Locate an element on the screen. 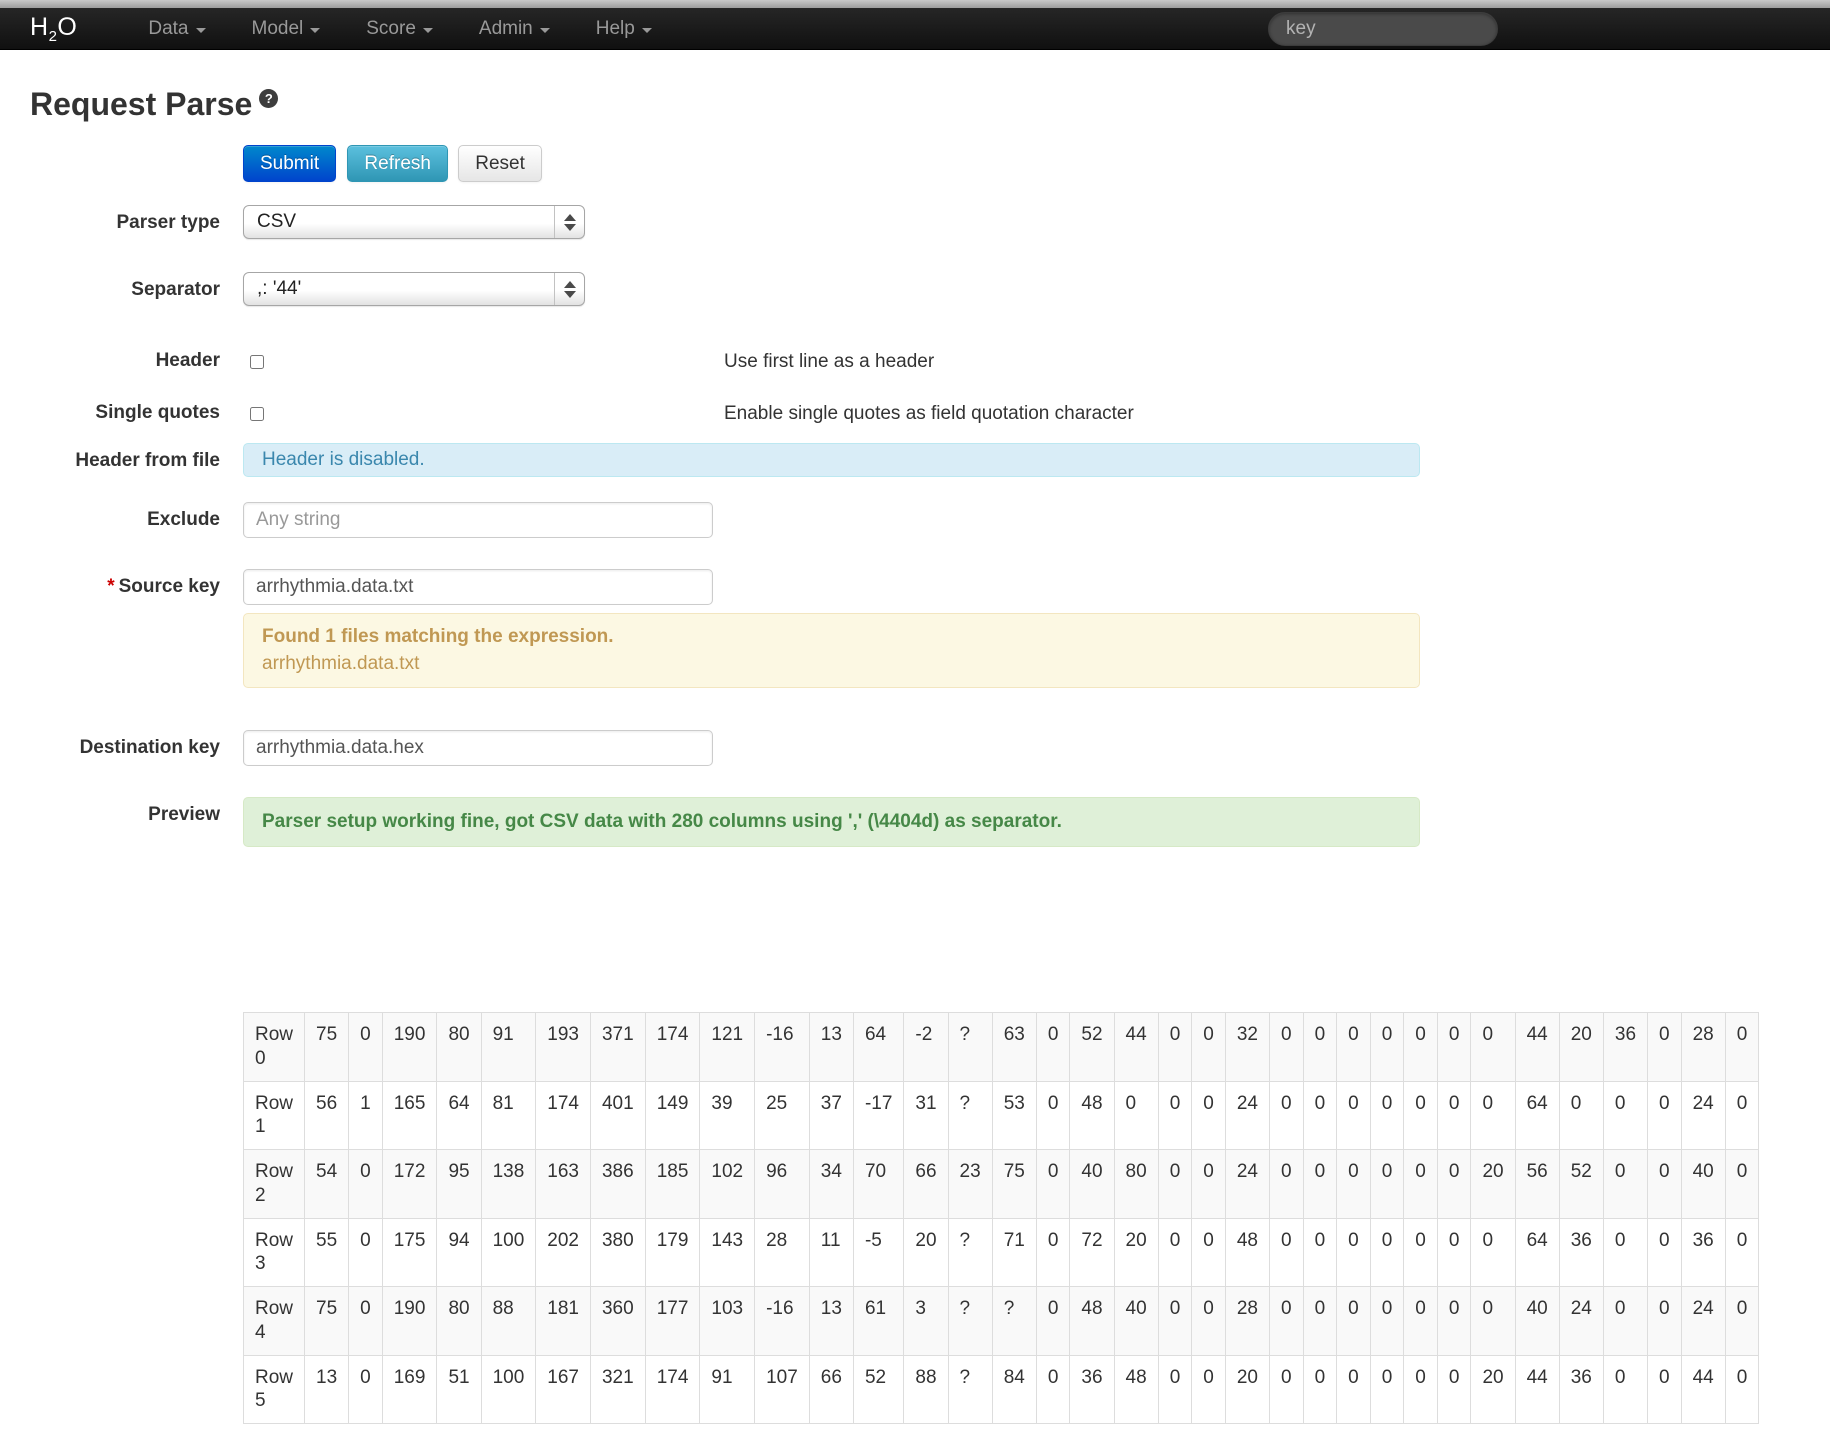 This screenshot has height=1430, width=1830. source-key-input is located at coordinates (478, 587).